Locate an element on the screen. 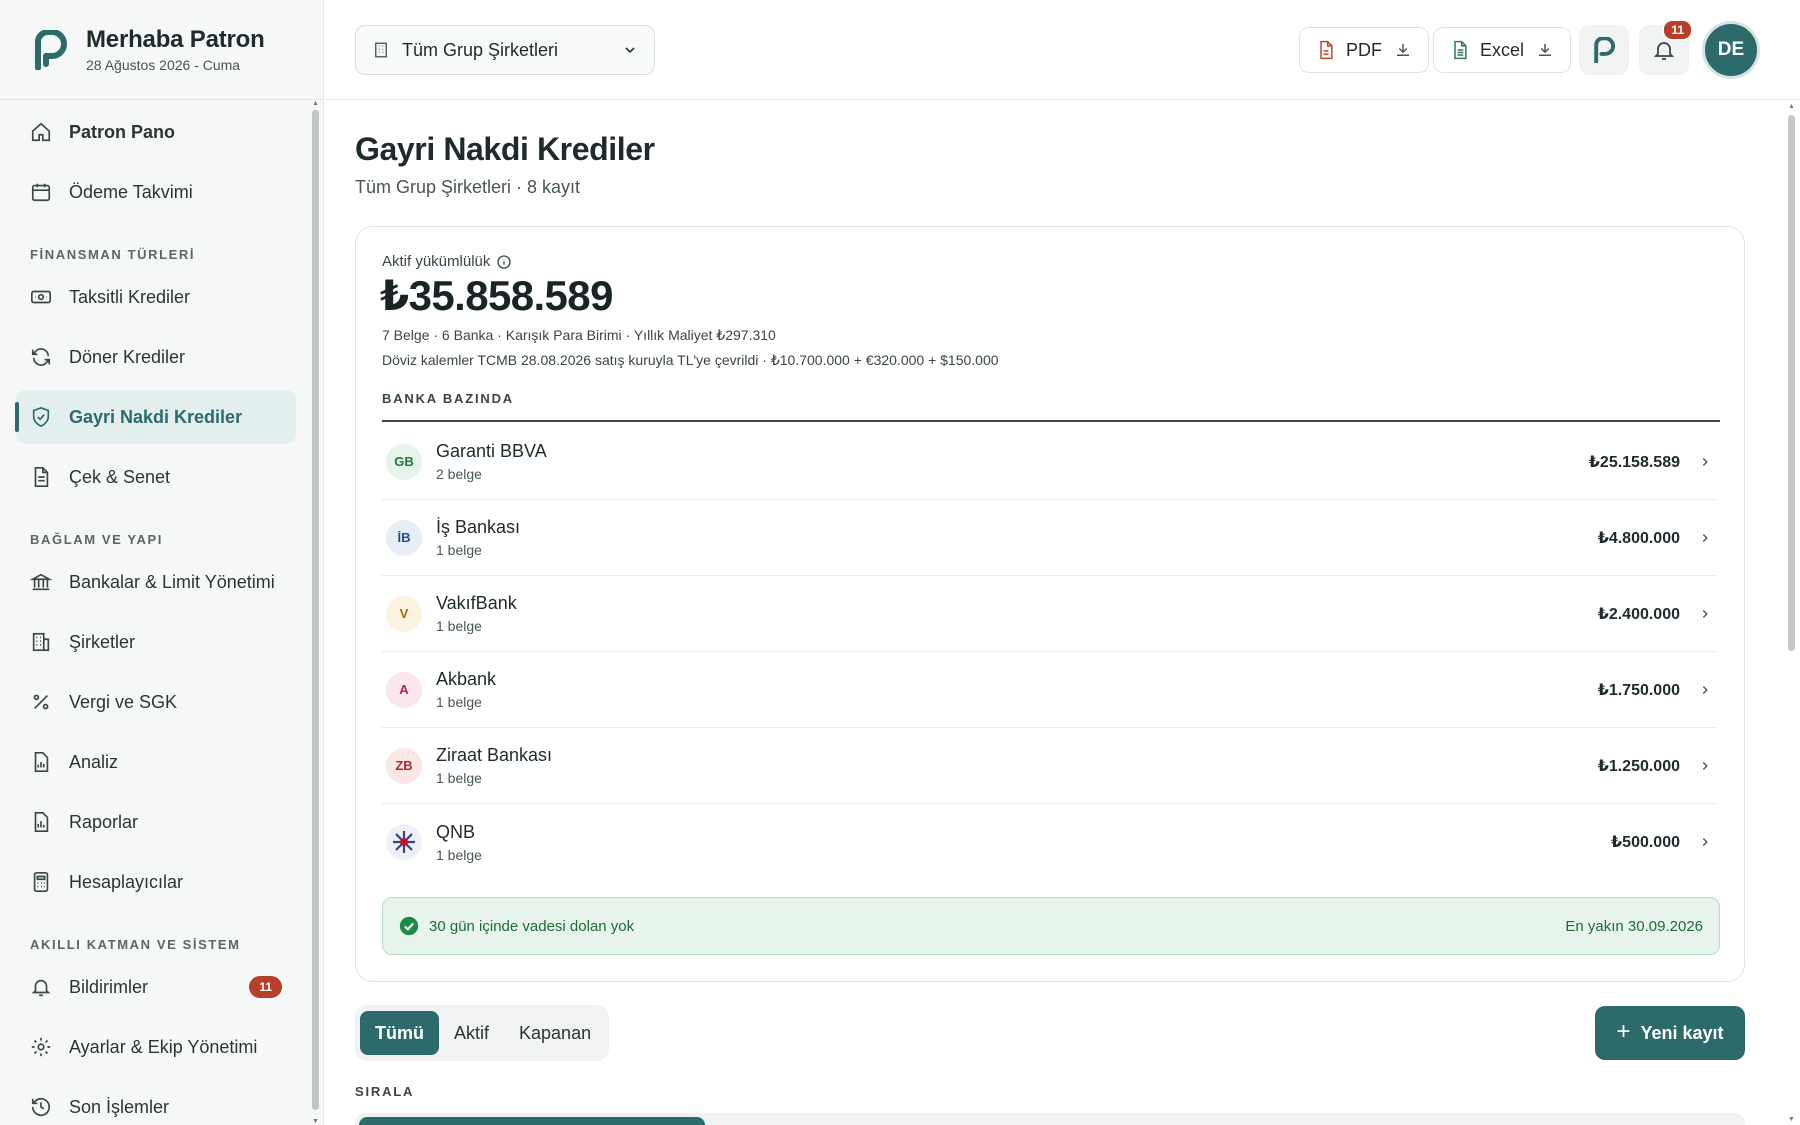 Image resolution: width=1800 pixels, height=1125 pixels. excel-file-icon is located at coordinates (1460, 50).